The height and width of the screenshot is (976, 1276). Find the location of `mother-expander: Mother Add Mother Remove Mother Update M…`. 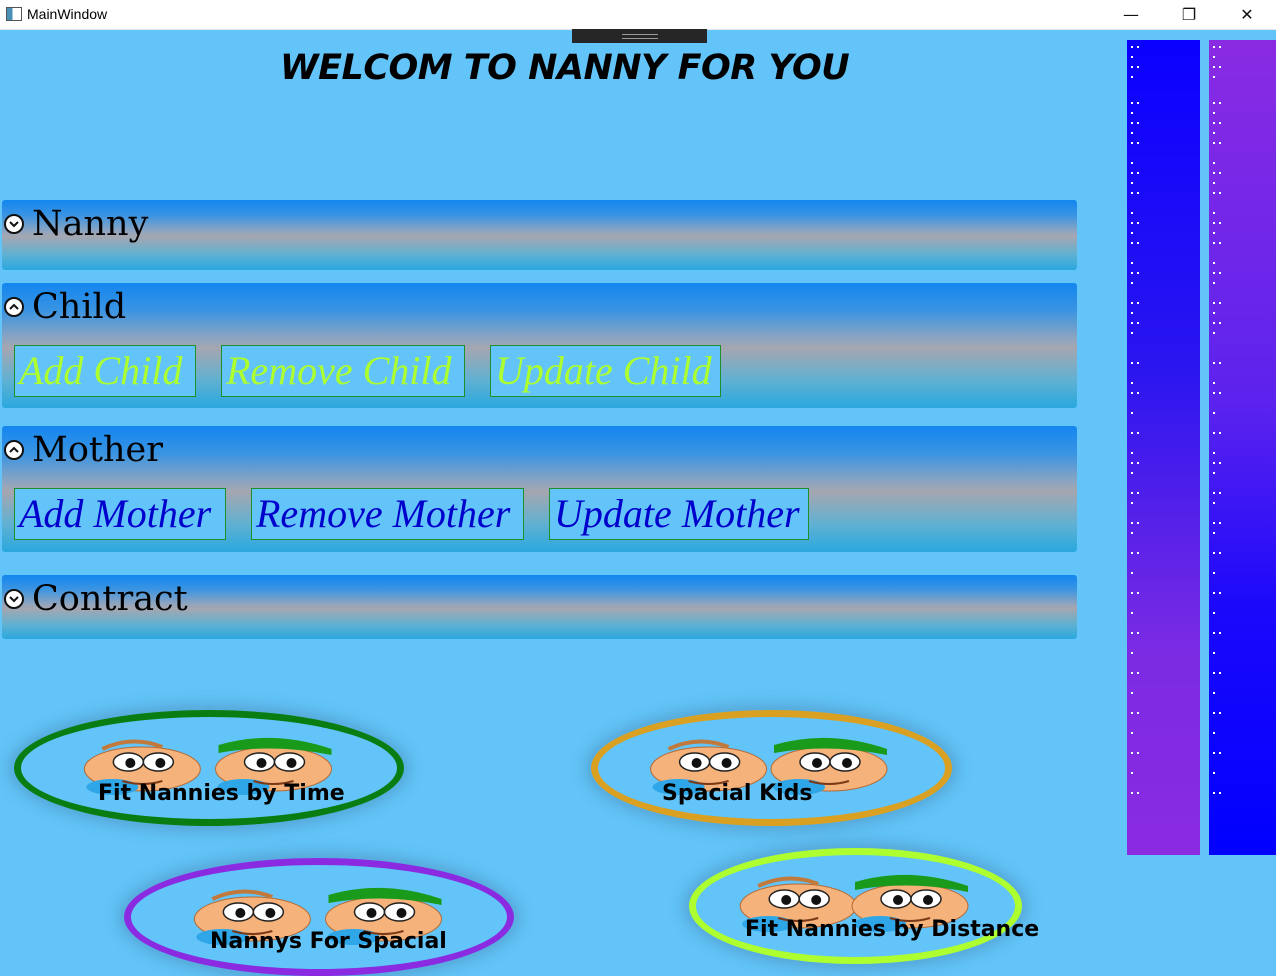

mother-expander: Mother Add Mother Remove Mother Update M… is located at coordinates (539, 489).